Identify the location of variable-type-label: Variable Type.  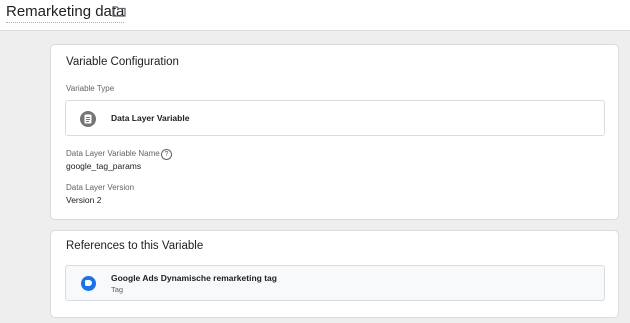
(90, 88).